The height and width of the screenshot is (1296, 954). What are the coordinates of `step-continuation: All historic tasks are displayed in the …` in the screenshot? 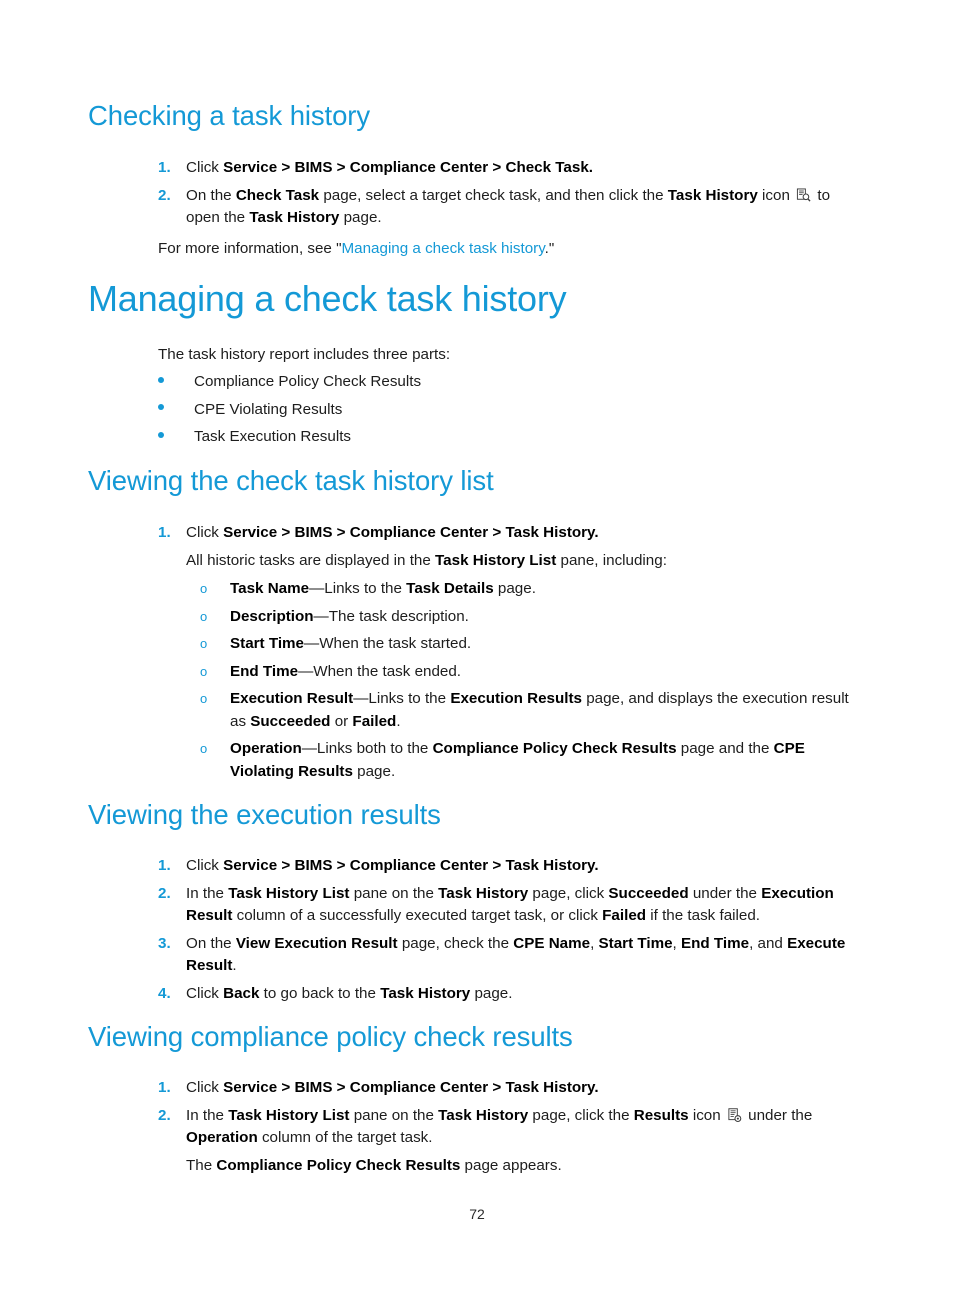 It's located at (426, 560).